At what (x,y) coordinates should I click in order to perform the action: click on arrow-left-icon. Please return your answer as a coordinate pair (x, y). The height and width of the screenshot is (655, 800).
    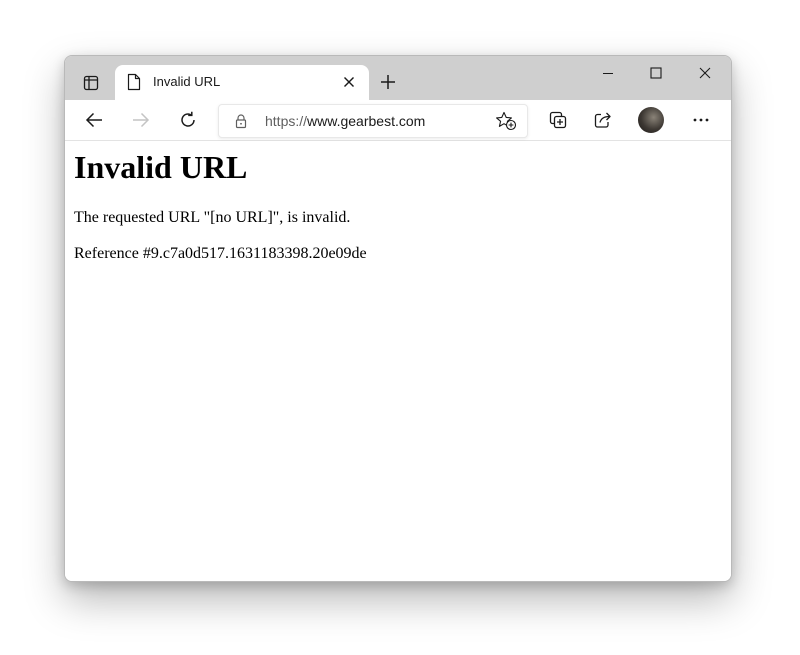
    Looking at the image, I should click on (94, 120).